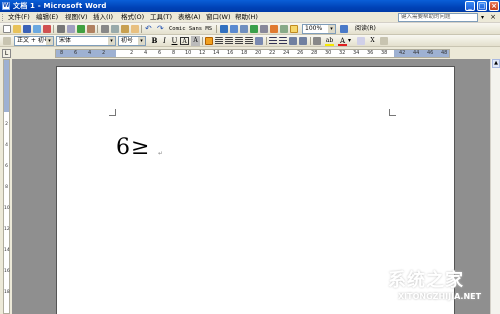 Image resolution: width=500 pixels, height=314 pixels. What do you see at coordinates (47, 29) in the screenshot?
I see `email-icon` at bounding box center [47, 29].